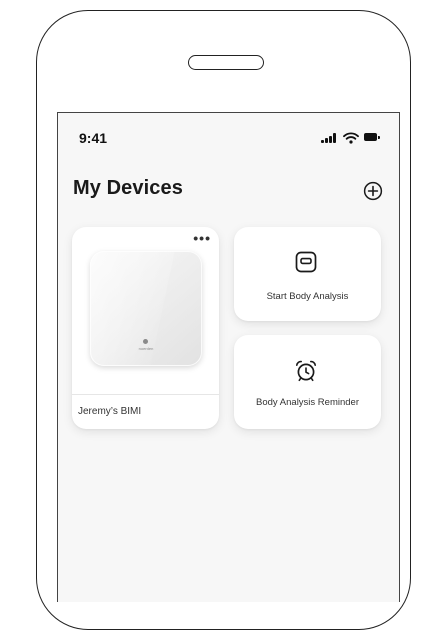  I want to click on battery-icon, so click(372, 137).